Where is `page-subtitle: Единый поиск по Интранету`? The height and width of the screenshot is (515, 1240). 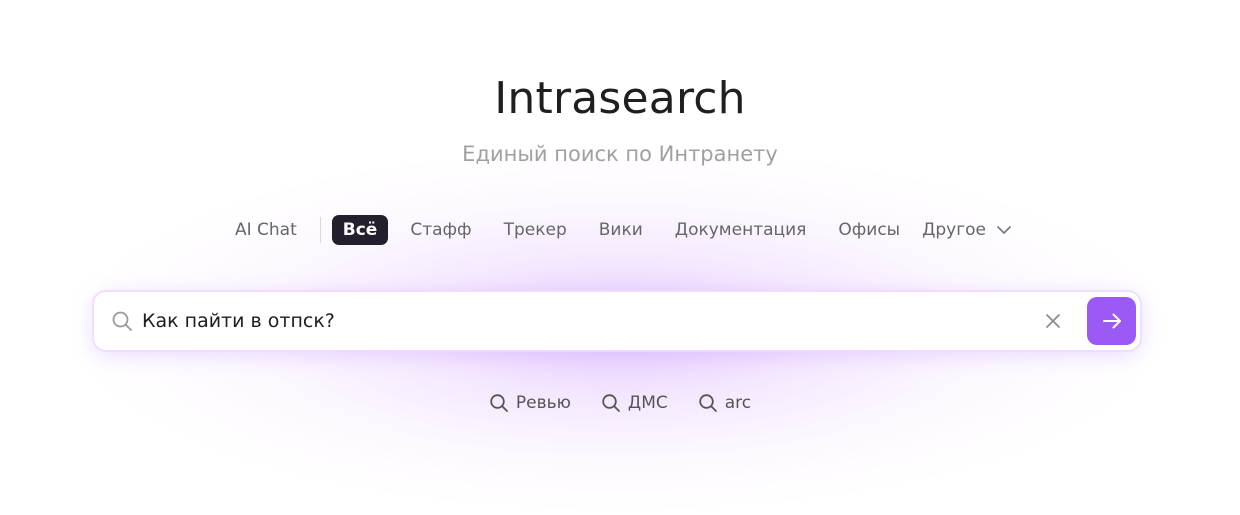
page-subtitle: Единый поиск по Интранету is located at coordinates (620, 154).